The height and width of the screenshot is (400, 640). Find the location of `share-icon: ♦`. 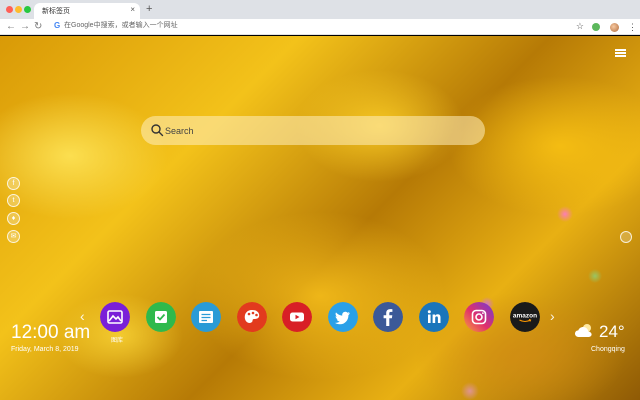

share-icon: ♦ is located at coordinates (13, 218).